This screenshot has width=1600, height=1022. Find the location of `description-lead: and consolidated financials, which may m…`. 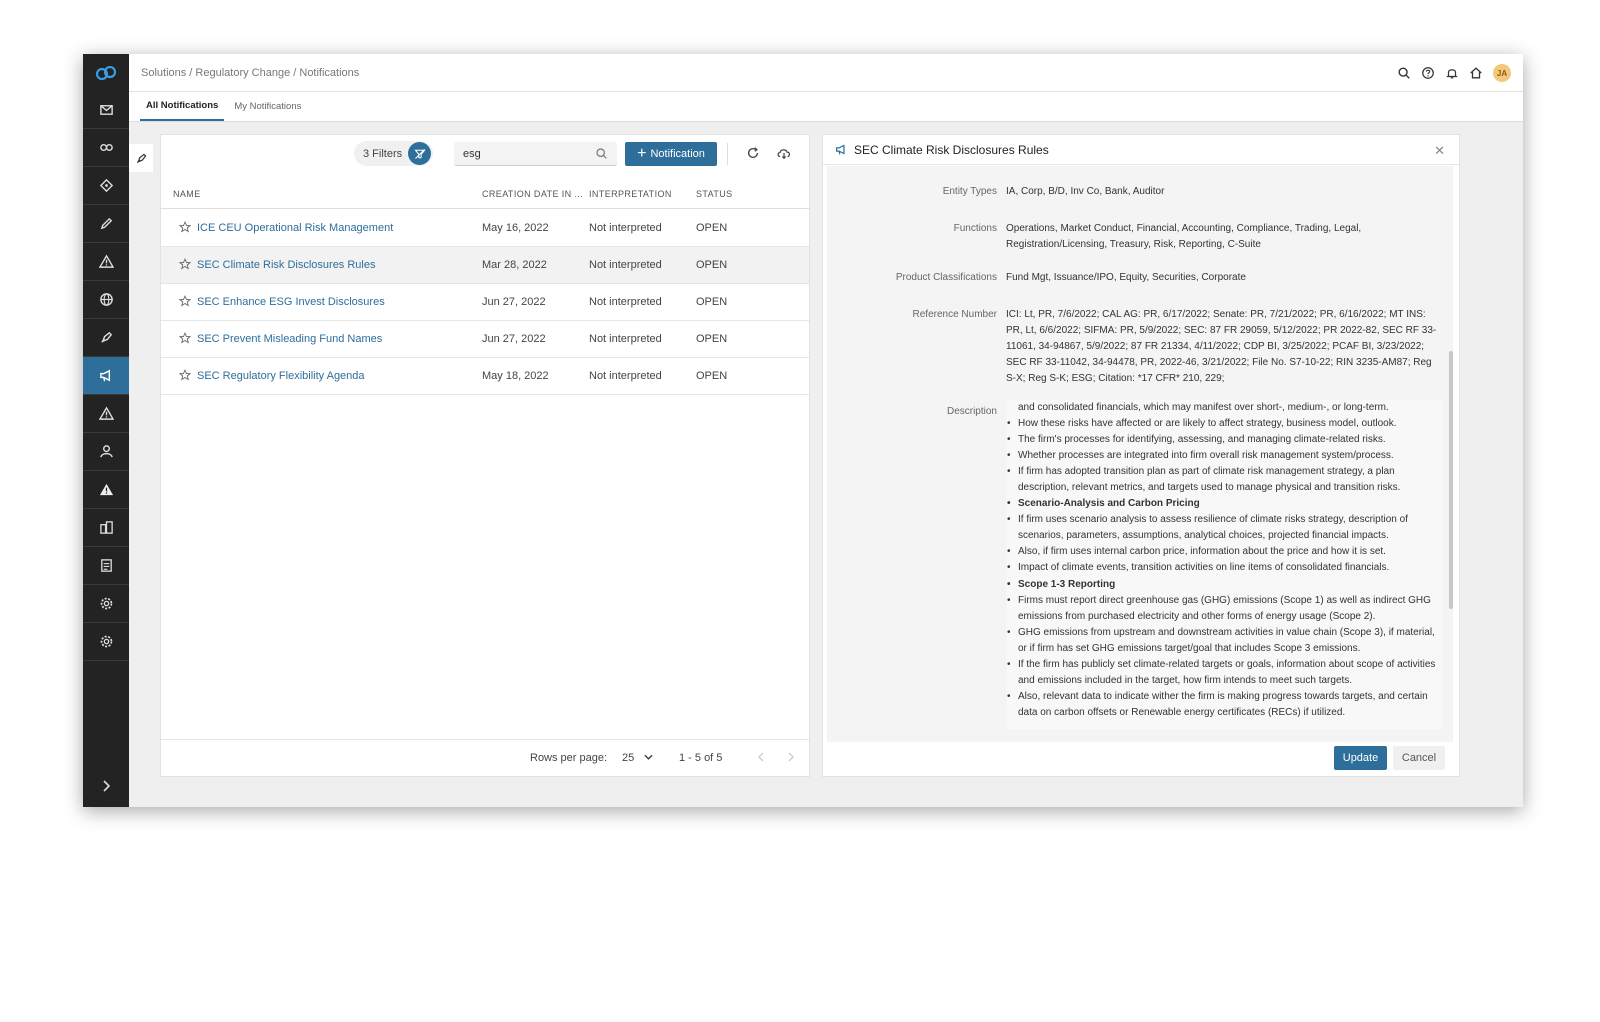

description-lead: and consolidated financials, which may m… is located at coordinates (1203, 407).